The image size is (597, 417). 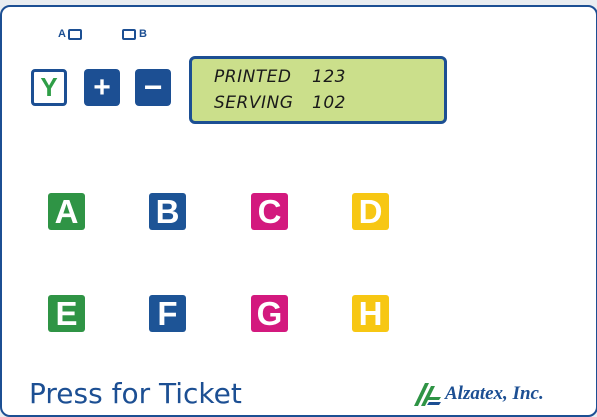 What do you see at coordinates (494, 393) in the screenshot?
I see `brand-name: Alzatex, Inc.` at bounding box center [494, 393].